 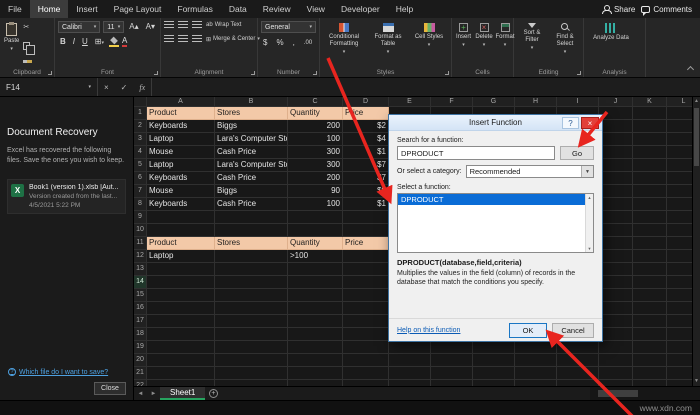 I want to click on cell-B14, so click(x=251, y=282).